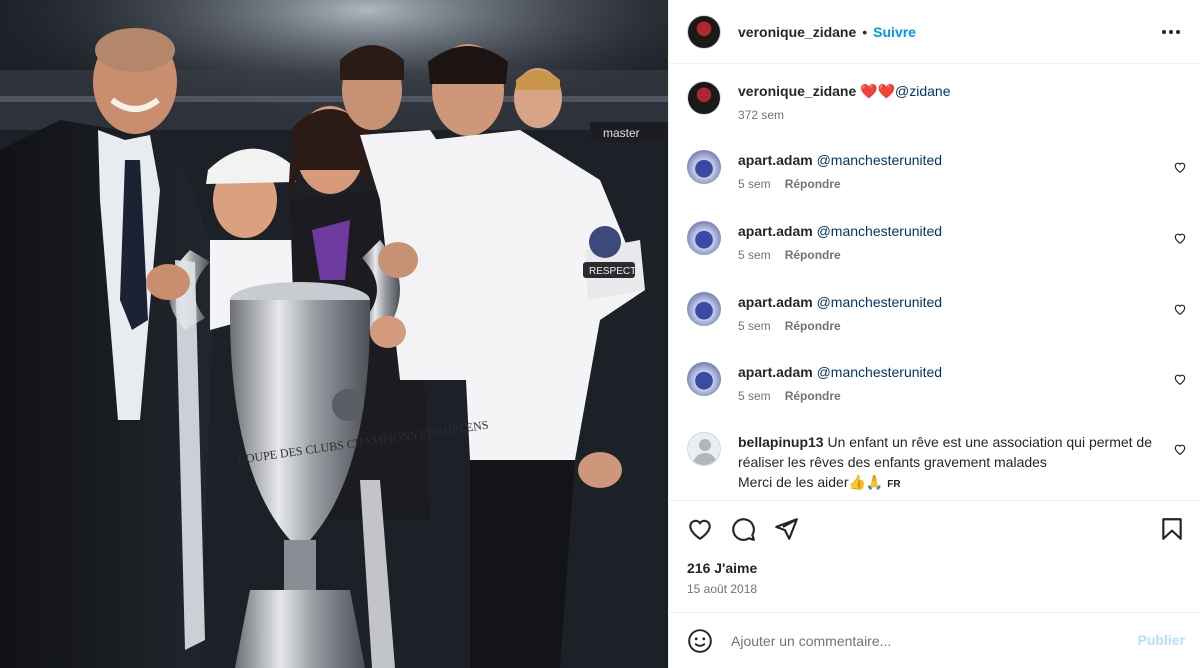 This screenshot has width=1200, height=668. I want to click on comment-composer: Publier, so click(934, 640).